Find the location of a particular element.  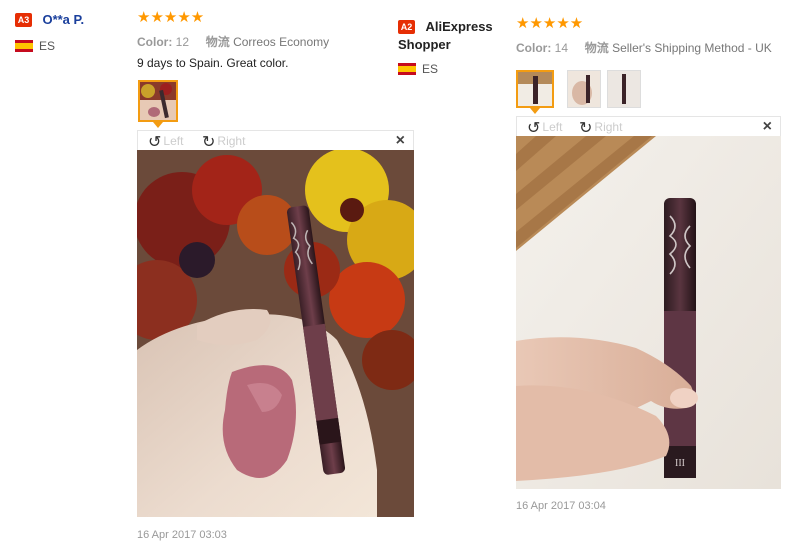

color-value: 14 is located at coordinates (561, 48).